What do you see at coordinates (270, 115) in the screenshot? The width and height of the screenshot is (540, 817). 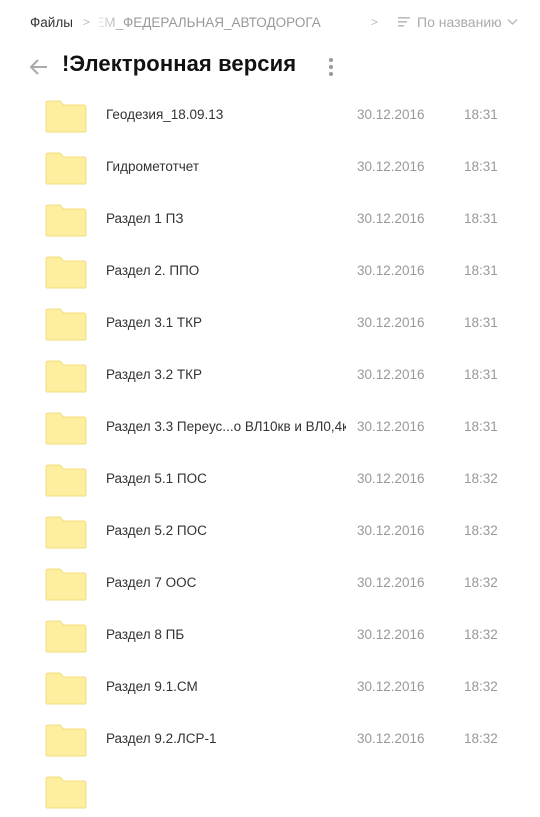 I see `list-item: Геодезия_18.09.13 30.12.2016 18:31` at bounding box center [270, 115].